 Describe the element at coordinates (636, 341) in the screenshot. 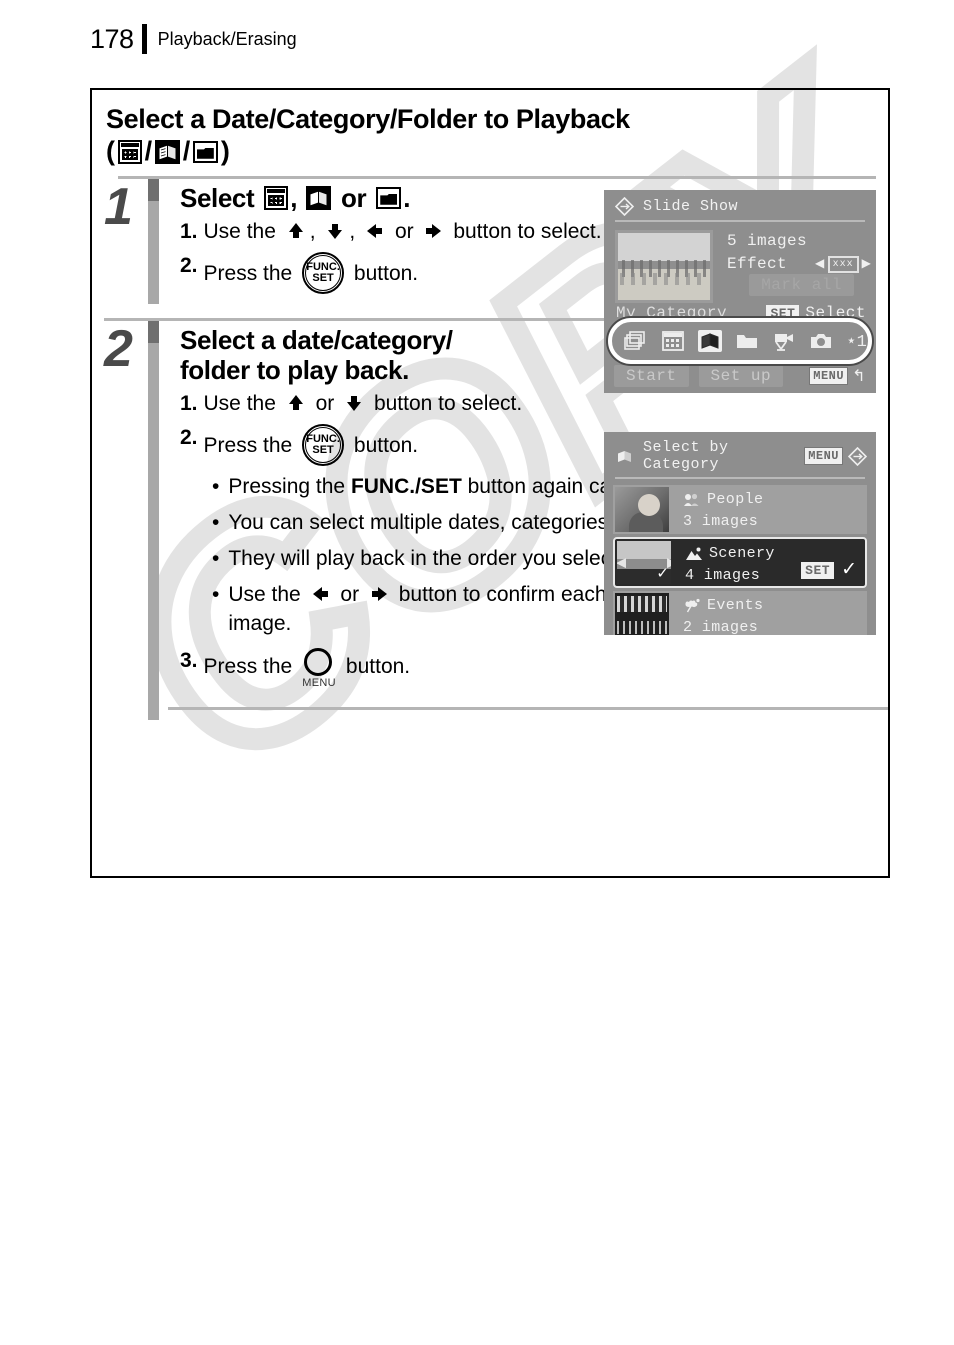

I see `all-images-icon` at that location.